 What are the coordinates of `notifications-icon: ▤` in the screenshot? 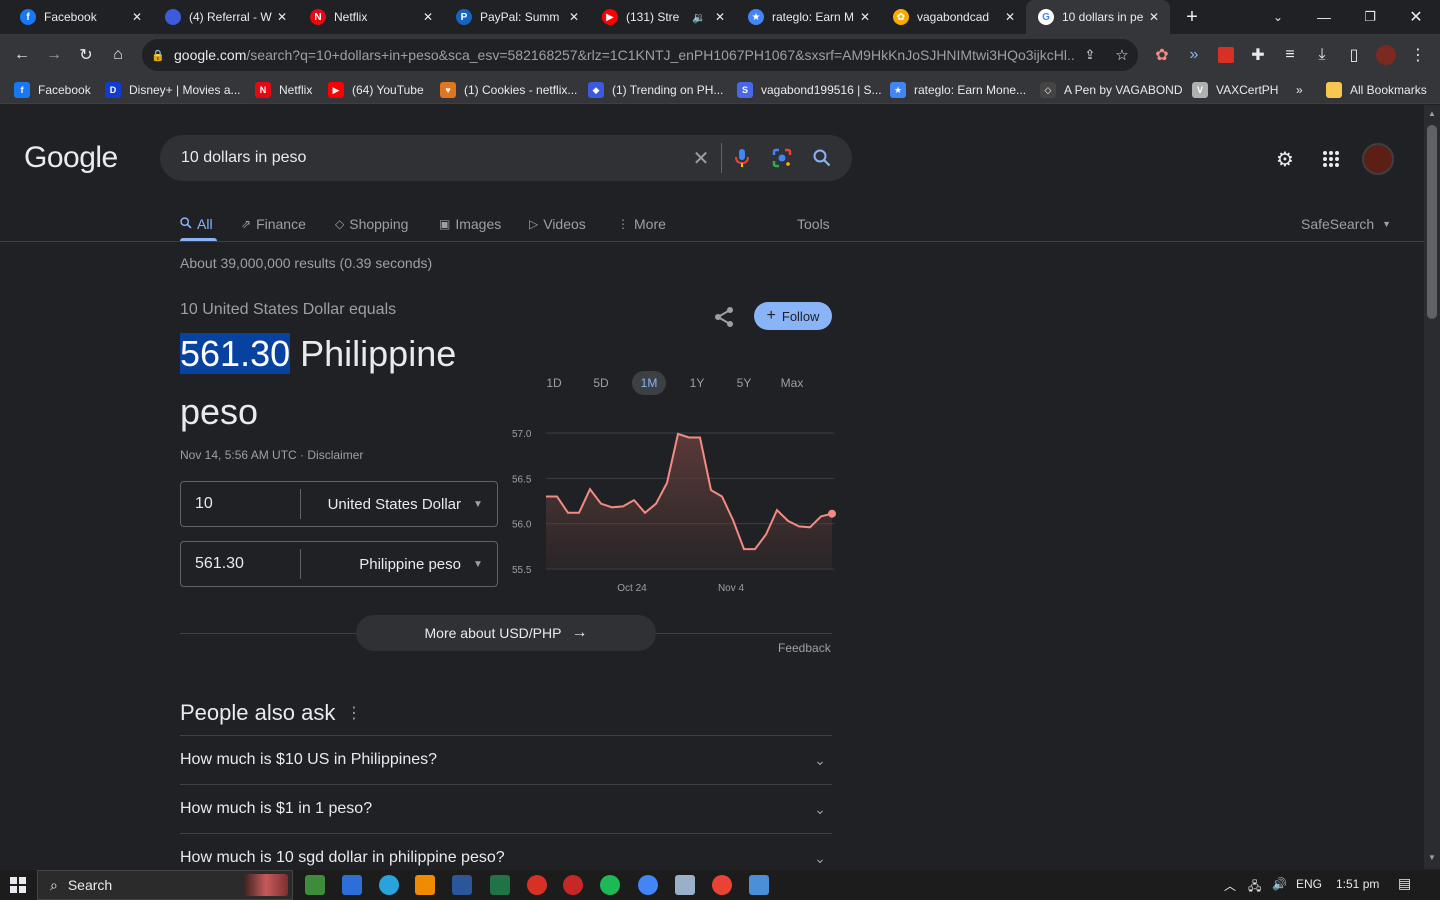 It's located at (1404, 883).